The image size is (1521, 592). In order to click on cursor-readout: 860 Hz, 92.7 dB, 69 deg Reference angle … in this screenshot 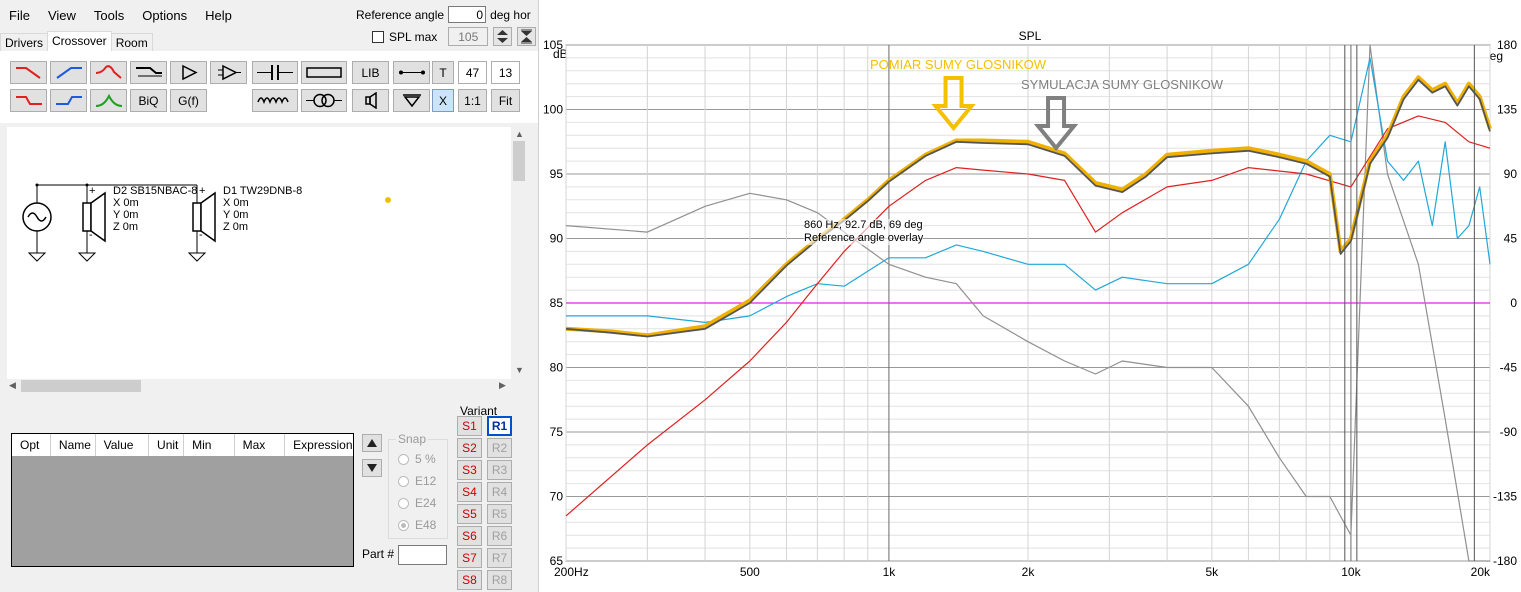, I will do `click(864, 232)`.